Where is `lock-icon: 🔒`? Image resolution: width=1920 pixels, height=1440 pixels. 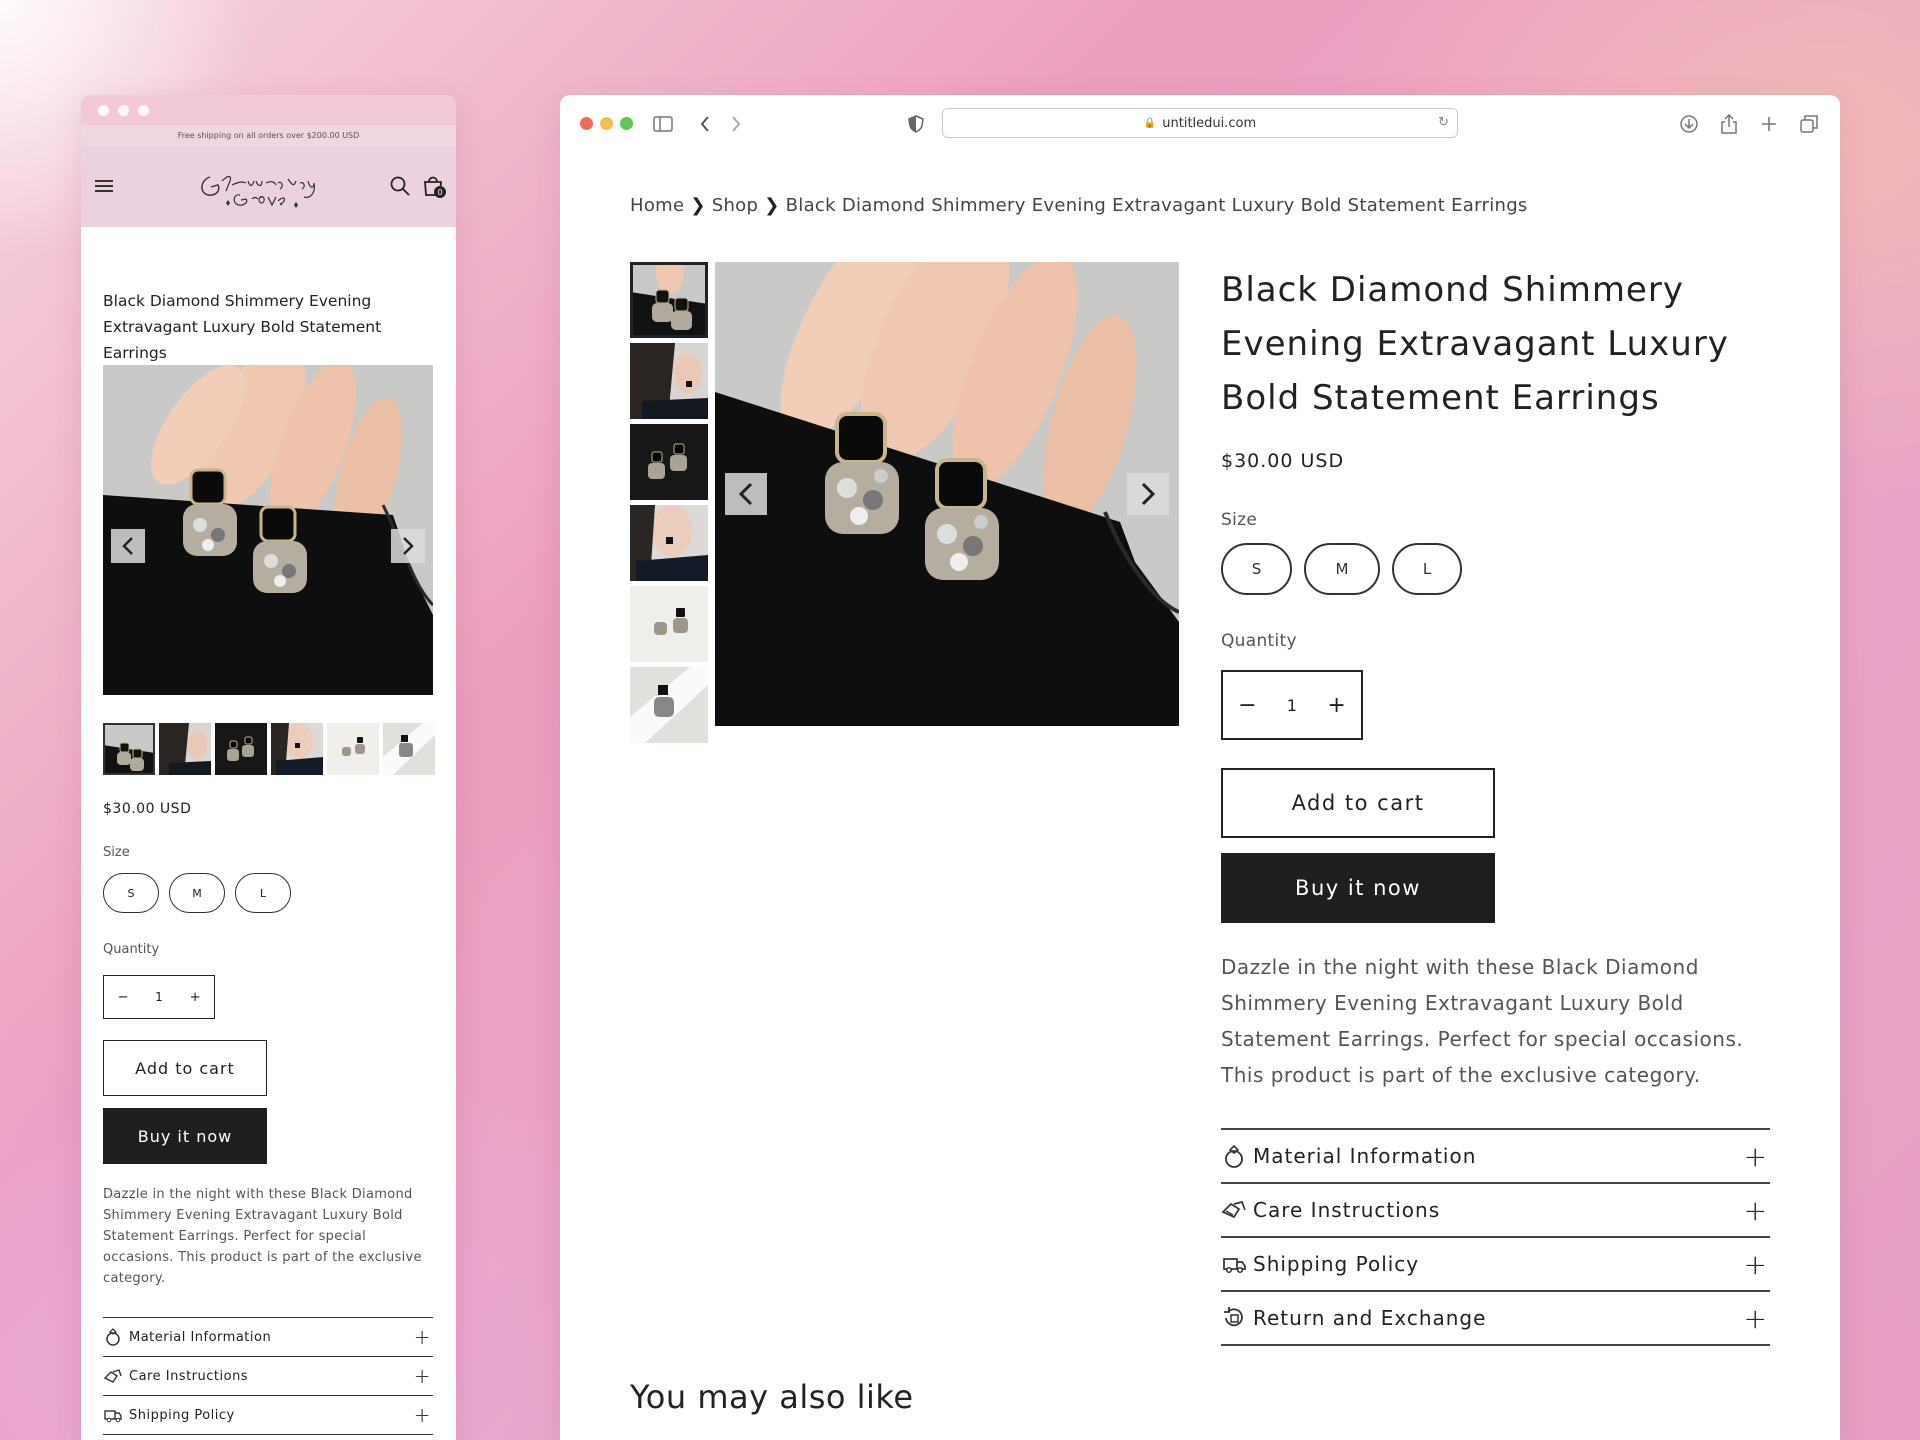
lock-icon: 🔒 is located at coordinates (1150, 123).